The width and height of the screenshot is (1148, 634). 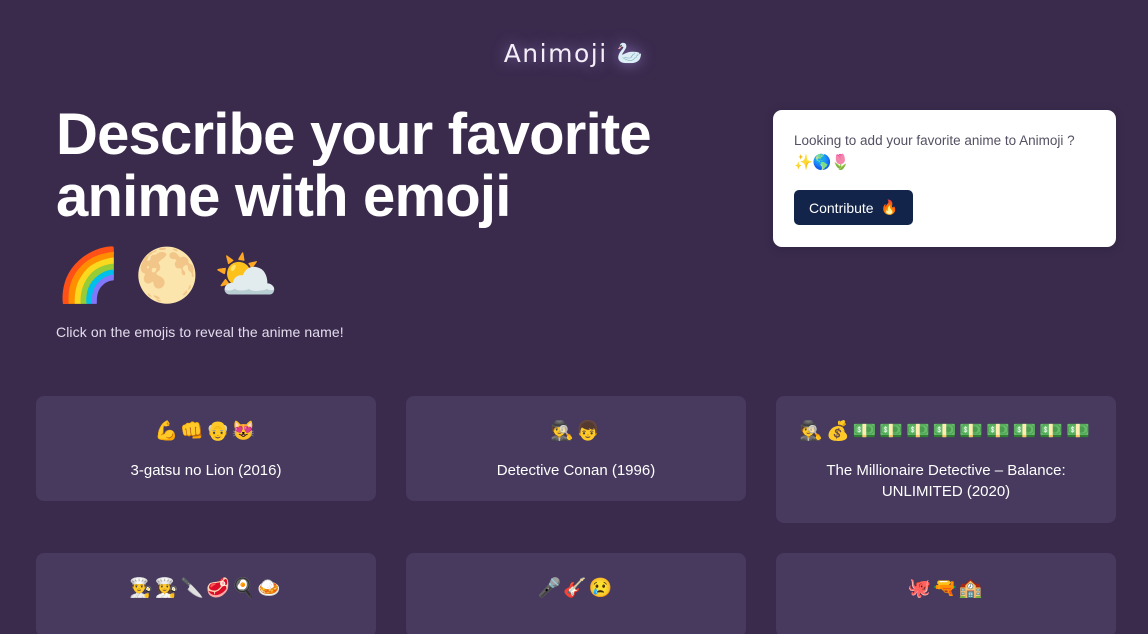 I want to click on brand-logo: Animoji 🦢, so click(x=574, y=53).